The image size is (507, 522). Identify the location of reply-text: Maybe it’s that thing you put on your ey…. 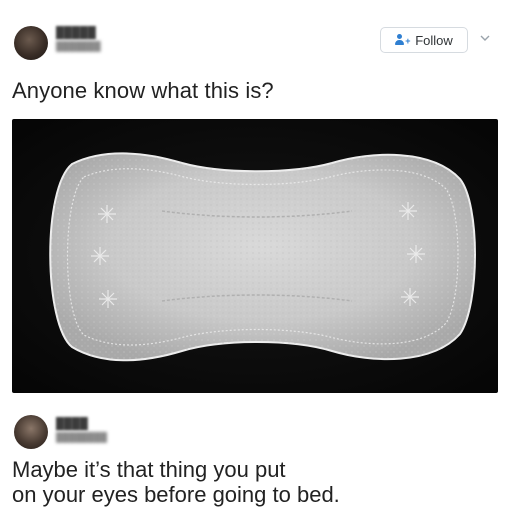
(176, 482).